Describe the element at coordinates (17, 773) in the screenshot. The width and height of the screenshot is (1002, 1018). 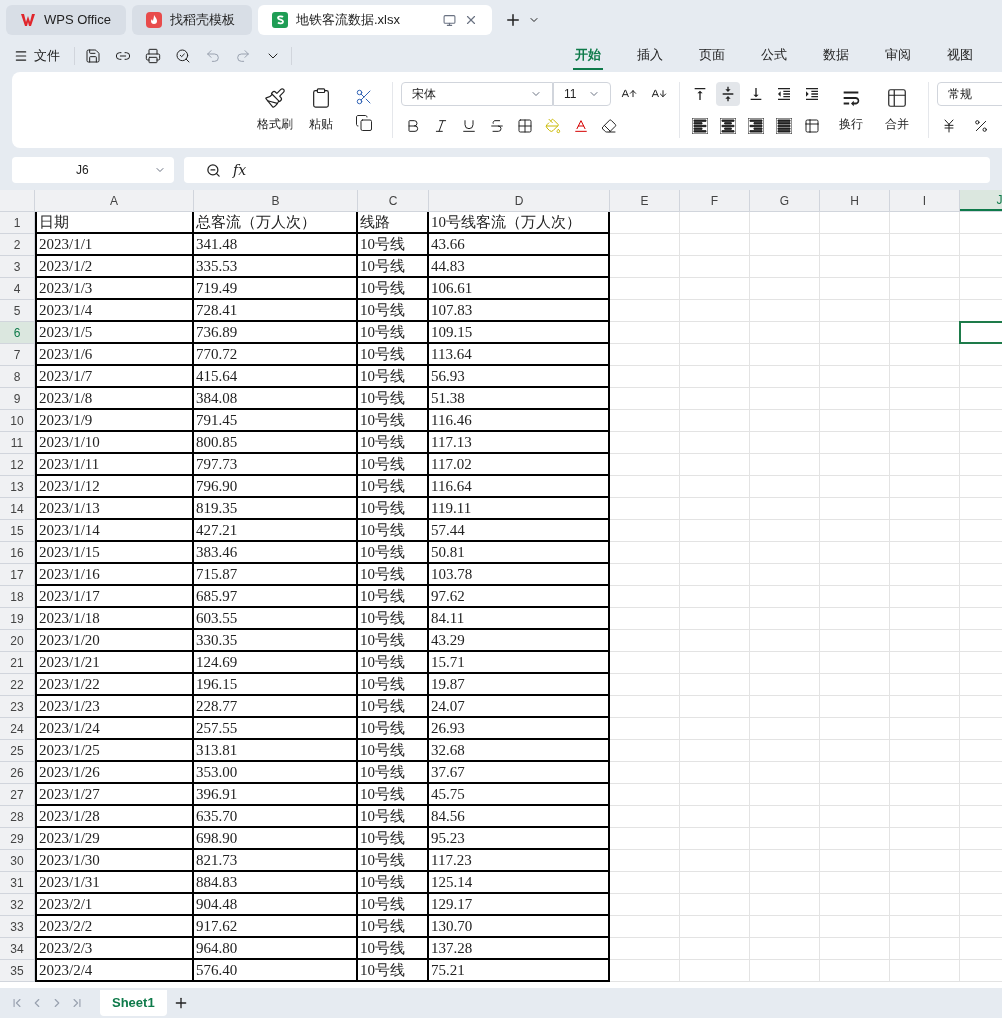
I see `row-header: 26` at that location.